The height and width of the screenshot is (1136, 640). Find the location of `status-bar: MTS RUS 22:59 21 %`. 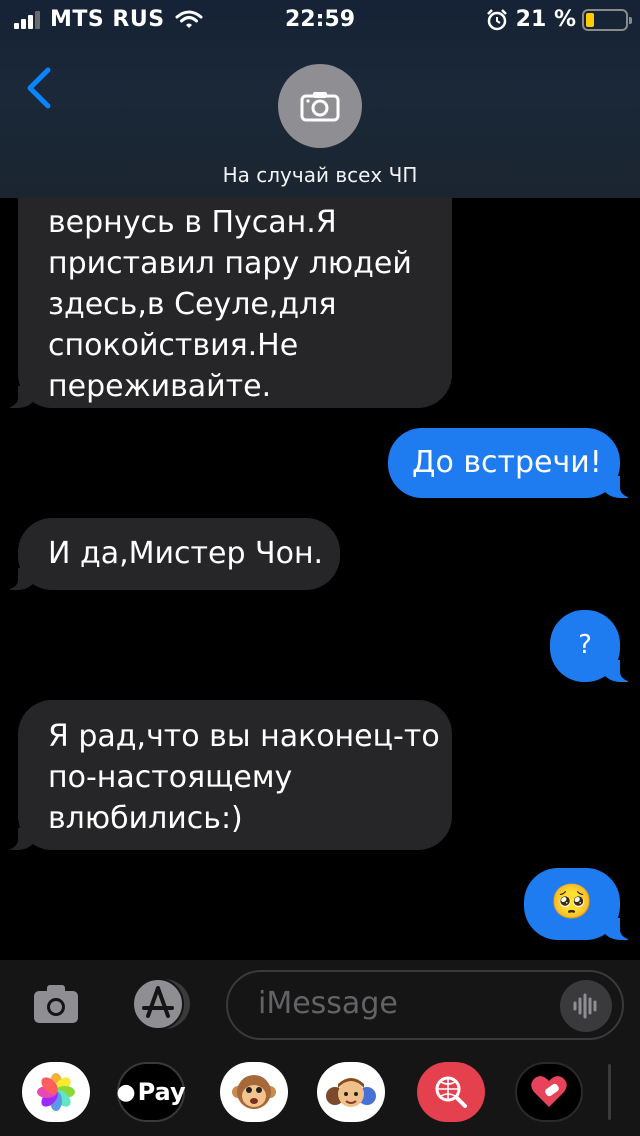

status-bar: MTS RUS 22:59 21 % is located at coordinates (320, 20).